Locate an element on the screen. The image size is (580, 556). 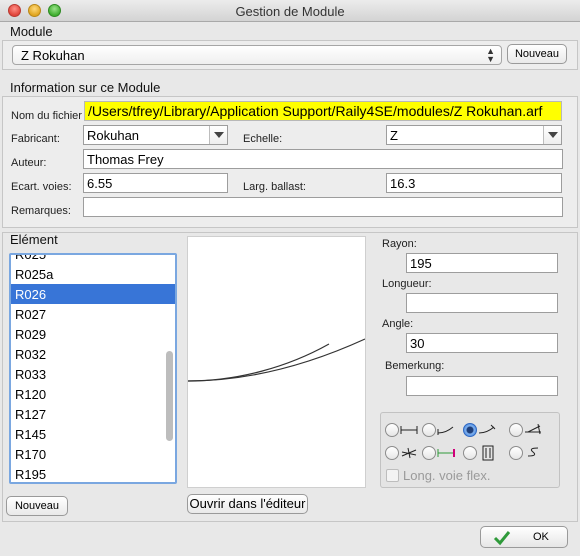
module-select: Z Rokuhan ▲ ▼ is located at coordinates (257, 55).